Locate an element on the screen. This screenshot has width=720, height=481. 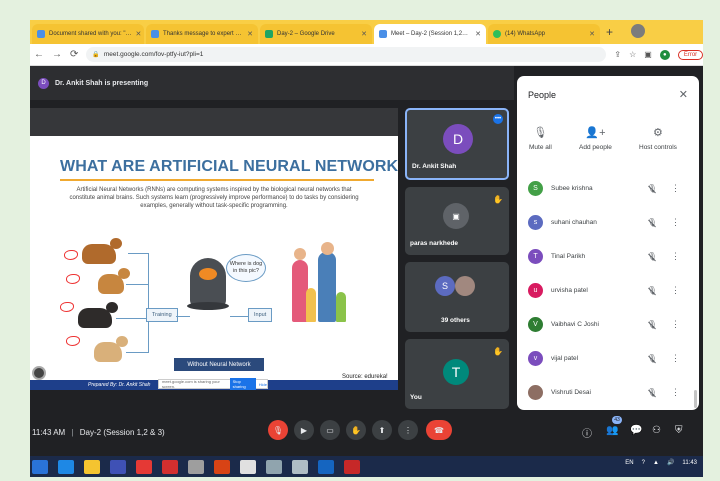
tab-label: Day-2 – Google Drive is located at coordinates (306, 34).